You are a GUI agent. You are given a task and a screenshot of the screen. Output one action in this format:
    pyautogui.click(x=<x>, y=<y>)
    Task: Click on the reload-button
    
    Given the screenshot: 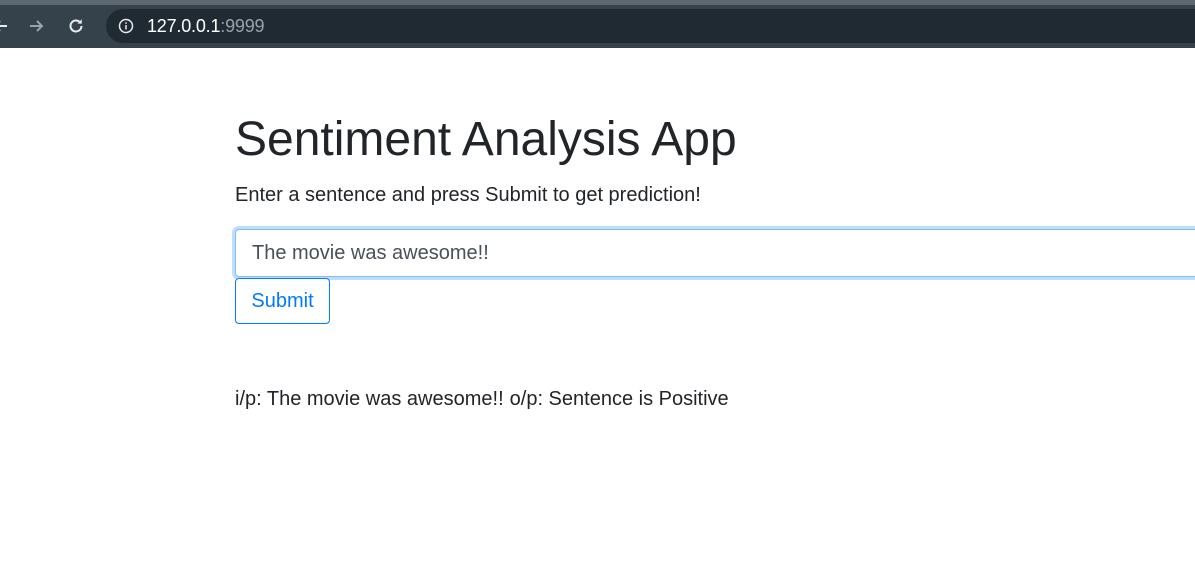 What is the action you would take?
    pyautogui.click(x=76, y=26)
    